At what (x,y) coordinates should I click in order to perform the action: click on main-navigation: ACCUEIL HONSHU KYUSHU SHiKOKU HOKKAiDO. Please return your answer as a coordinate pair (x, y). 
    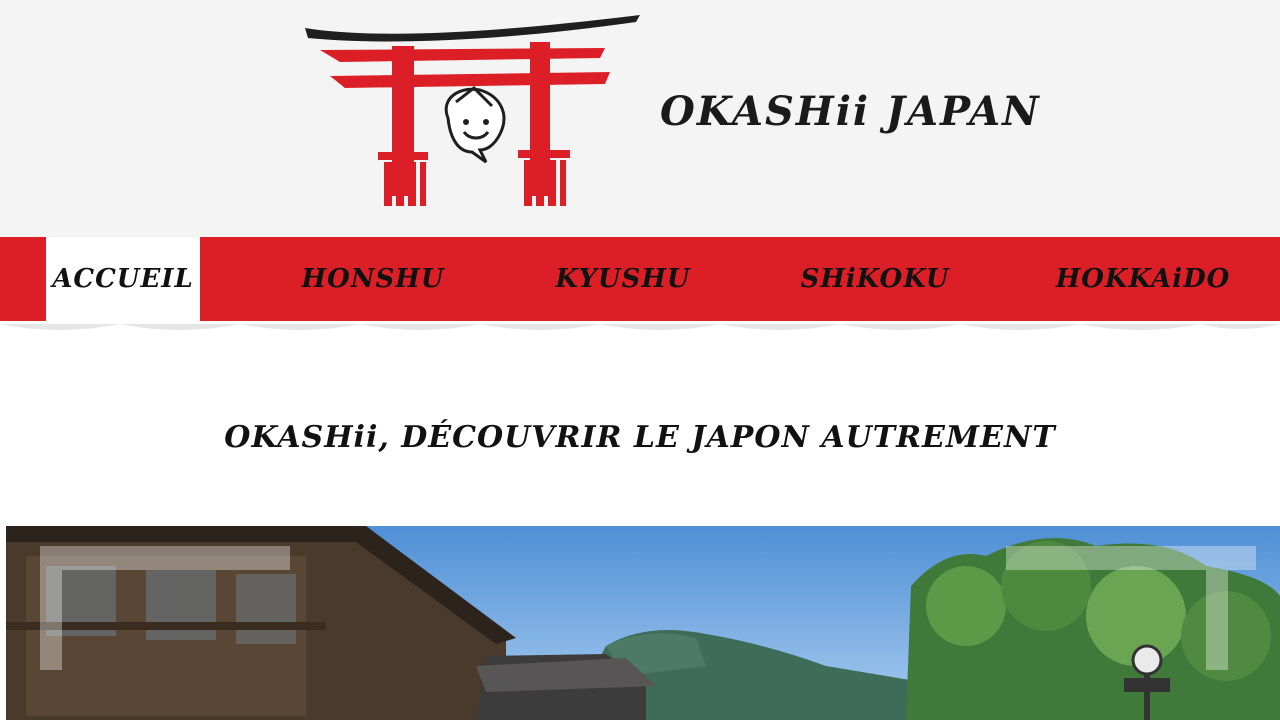
    Looking at the image, I should click on (640, 279).